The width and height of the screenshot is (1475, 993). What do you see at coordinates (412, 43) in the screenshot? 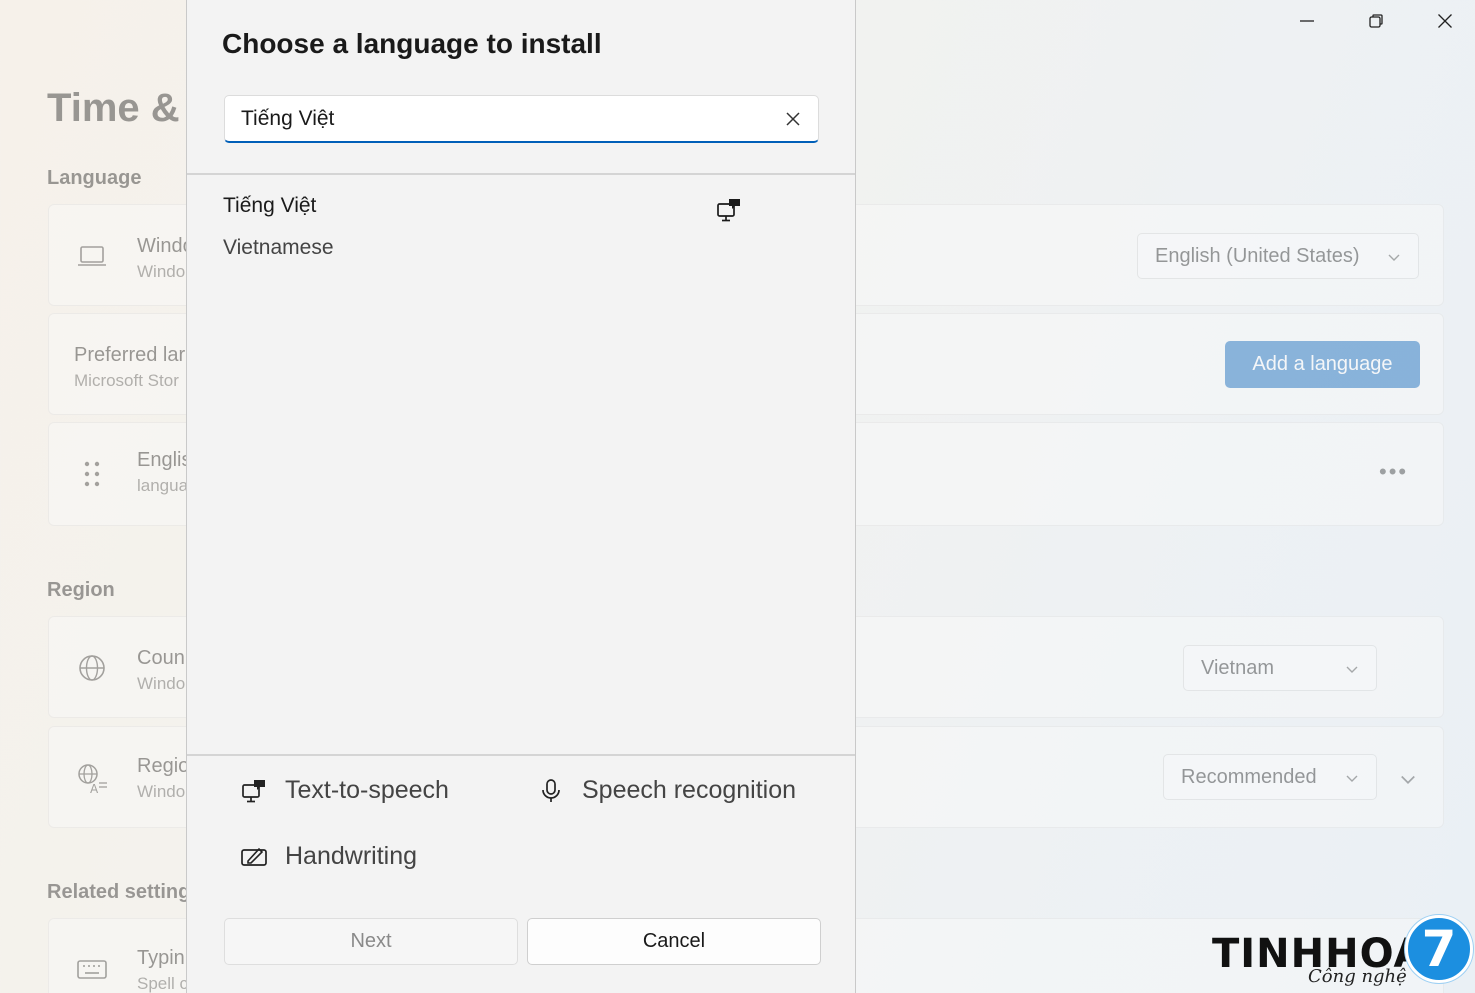
I see `dialog-title: Choose a language to install` at bounding box center [412, 43].